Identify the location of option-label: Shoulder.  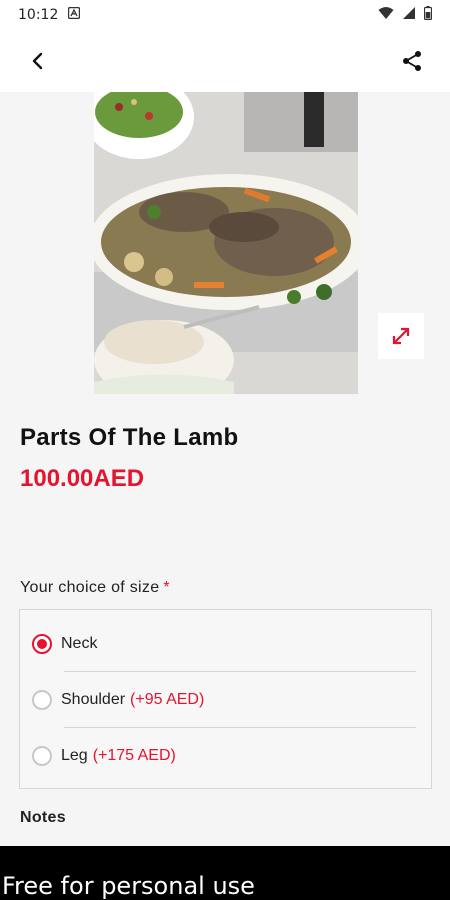
(93, 699).